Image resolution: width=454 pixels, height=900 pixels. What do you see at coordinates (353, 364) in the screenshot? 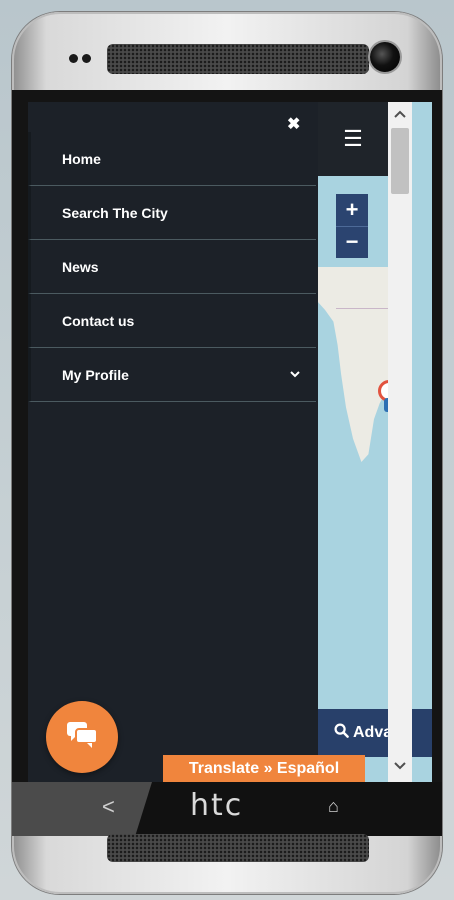
I see `map-land` at bounding box center [353, 364].